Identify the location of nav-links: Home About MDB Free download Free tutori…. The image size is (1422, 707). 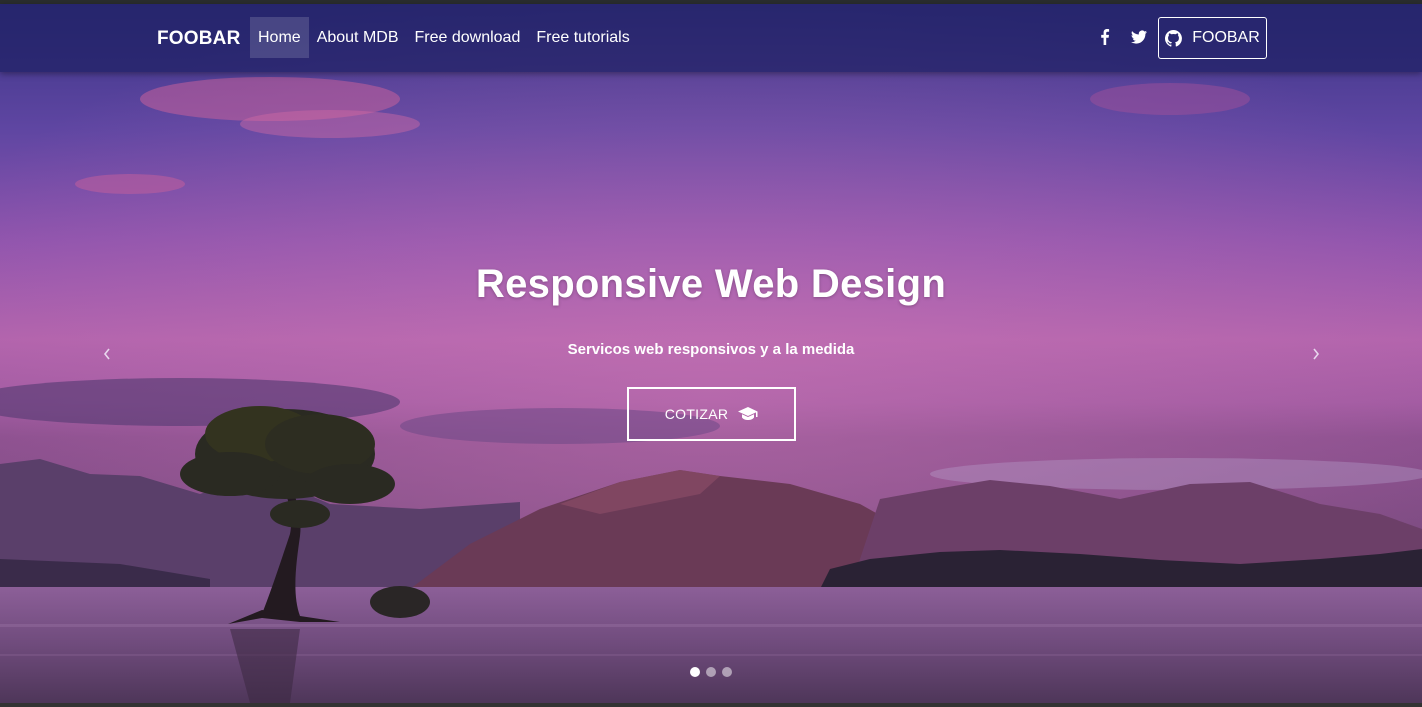
(444, 37).